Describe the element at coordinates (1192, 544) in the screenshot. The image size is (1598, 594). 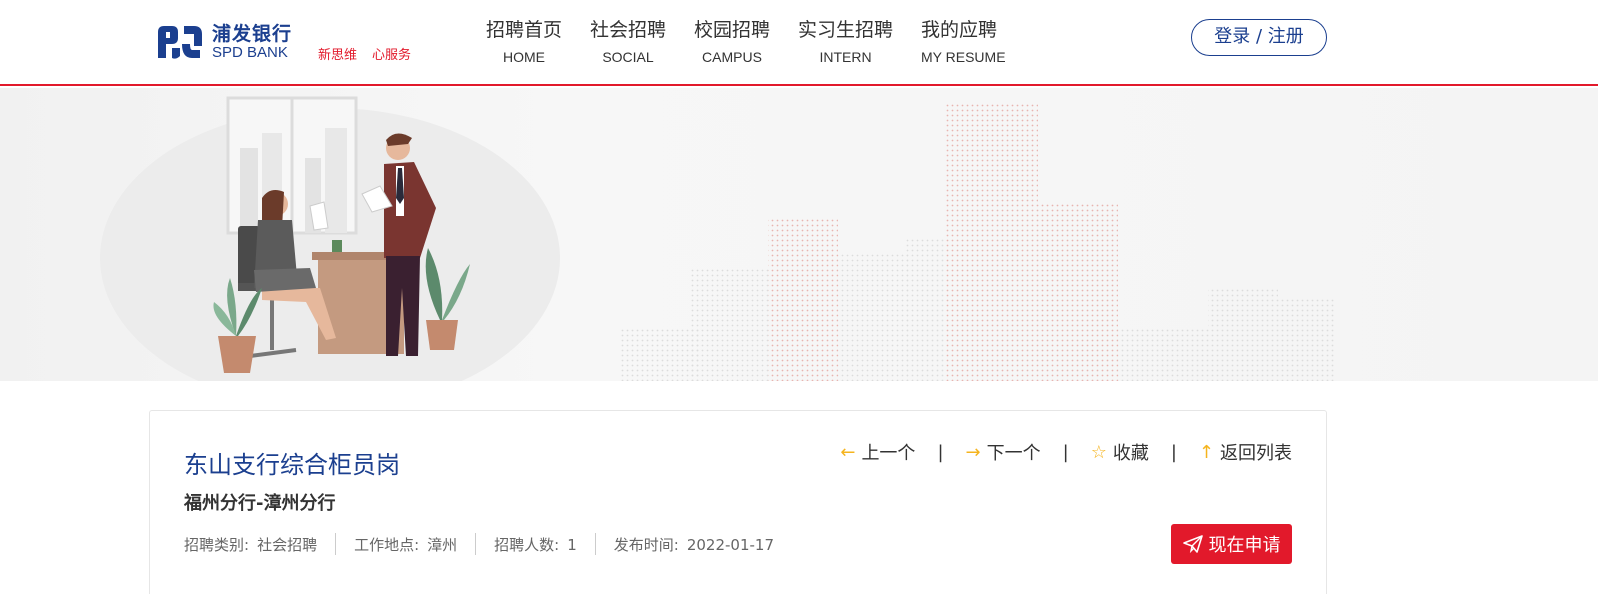
I see `paper-plane-icon` at that location.